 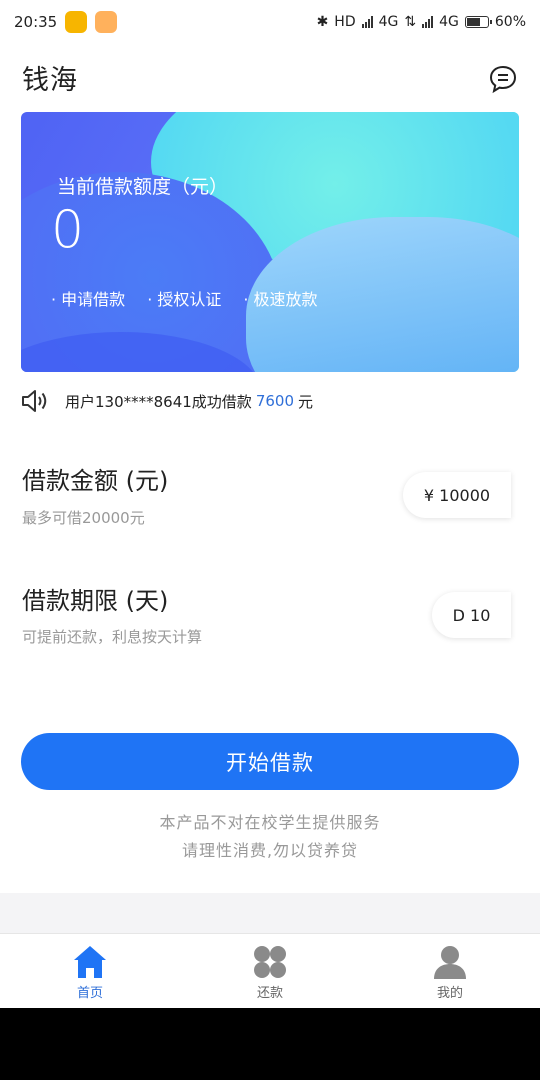 What do you see at coordinates (322, 22) in the screenshot?
I see `bluetooth-icon: ✱` at bounding box center [322, 22].